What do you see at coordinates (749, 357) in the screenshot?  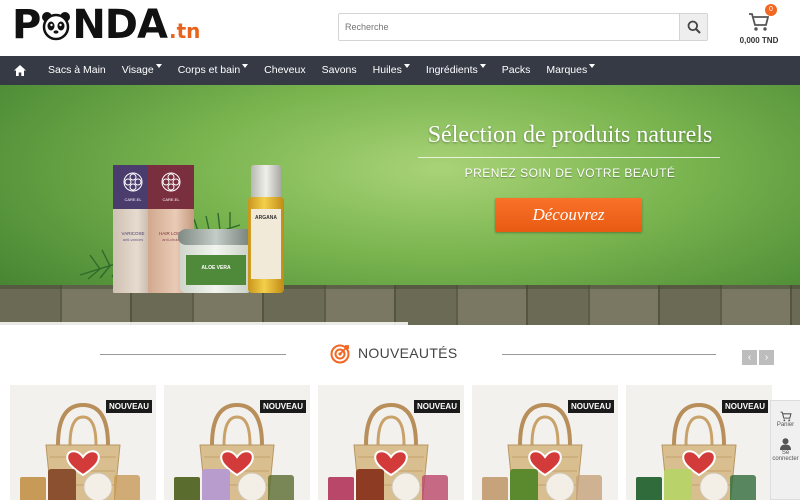 I see `carousel-prev-button: ‹` at bounding box center [749, 357].